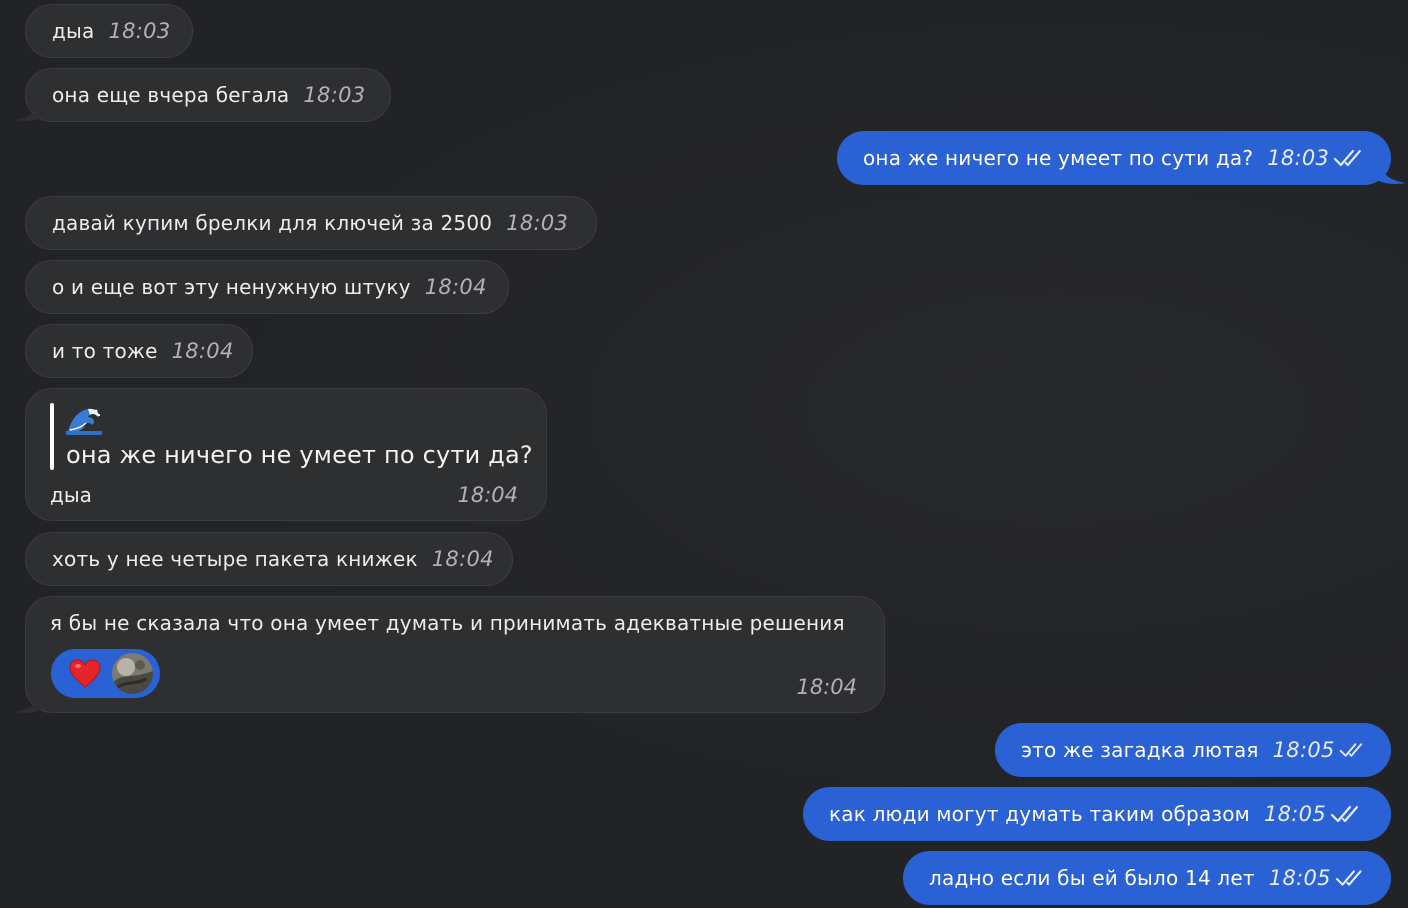 The image size is (1408, 908). Describe the element at coordinates (52, 436) in the screenshot. I see `reply-quote-bar` at that location.